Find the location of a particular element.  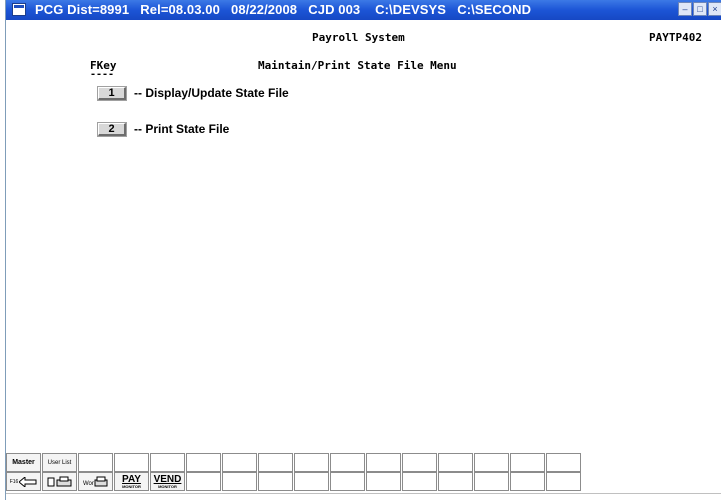

vend-monitor-label: VEND is located at coordinates (167, 479).